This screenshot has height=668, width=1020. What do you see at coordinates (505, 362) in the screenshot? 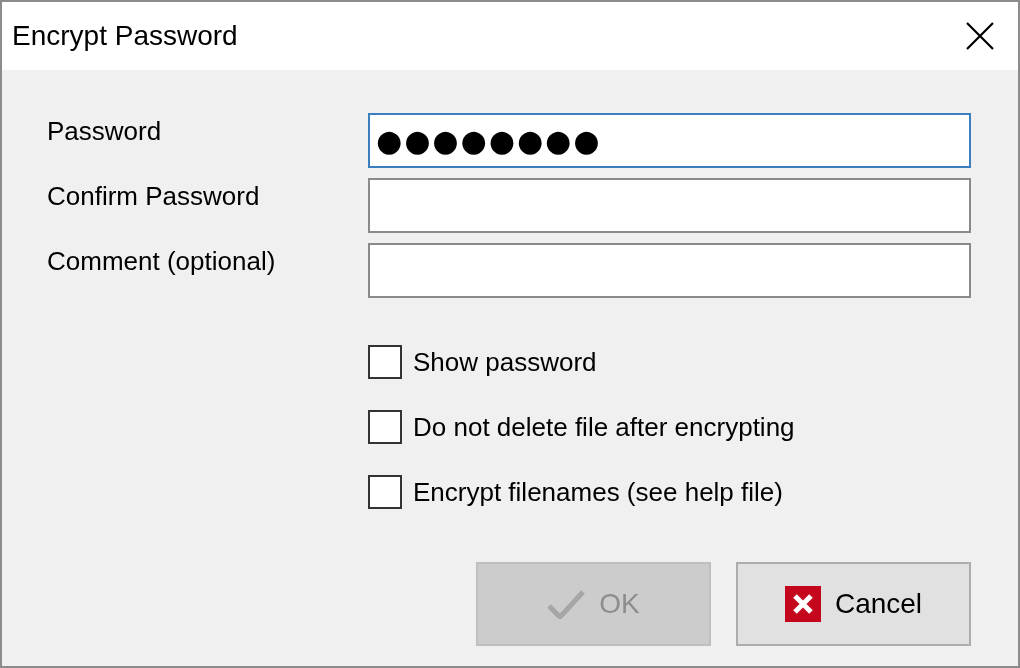
I see `checkbox-label: Show password` at bounding box center [505, 362].